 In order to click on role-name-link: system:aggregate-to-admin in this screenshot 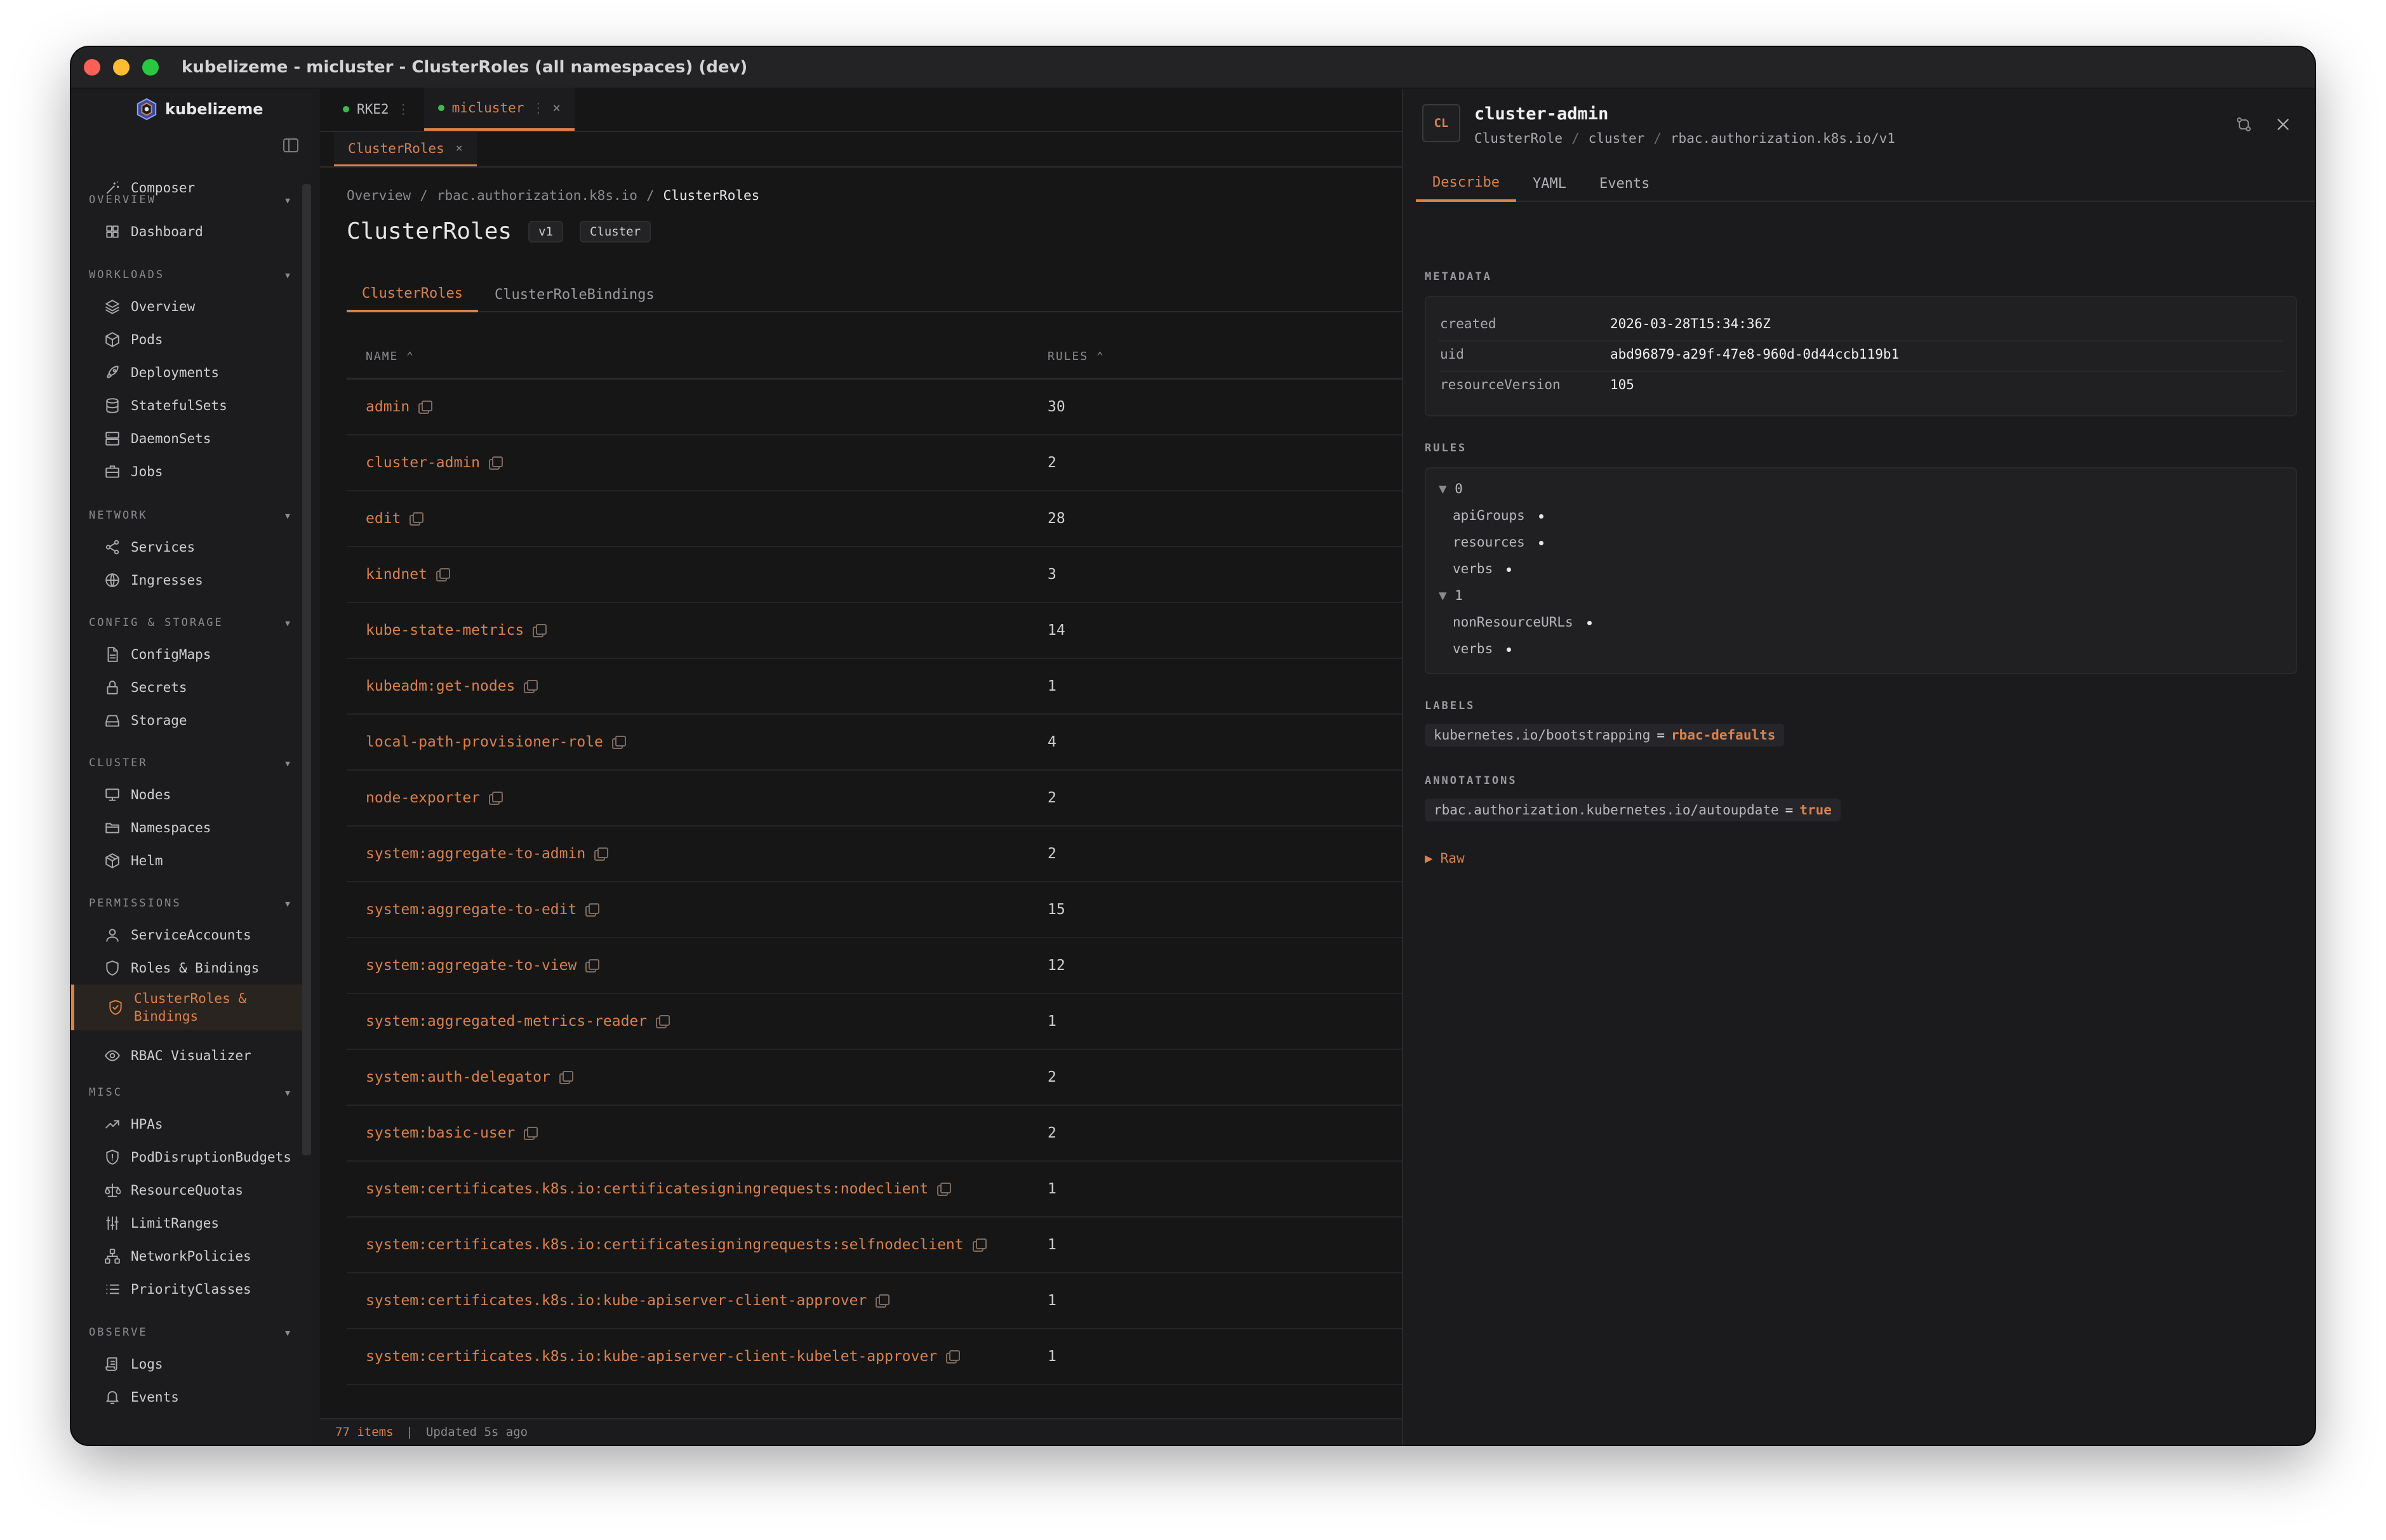, I will do `click(475, 854)`.